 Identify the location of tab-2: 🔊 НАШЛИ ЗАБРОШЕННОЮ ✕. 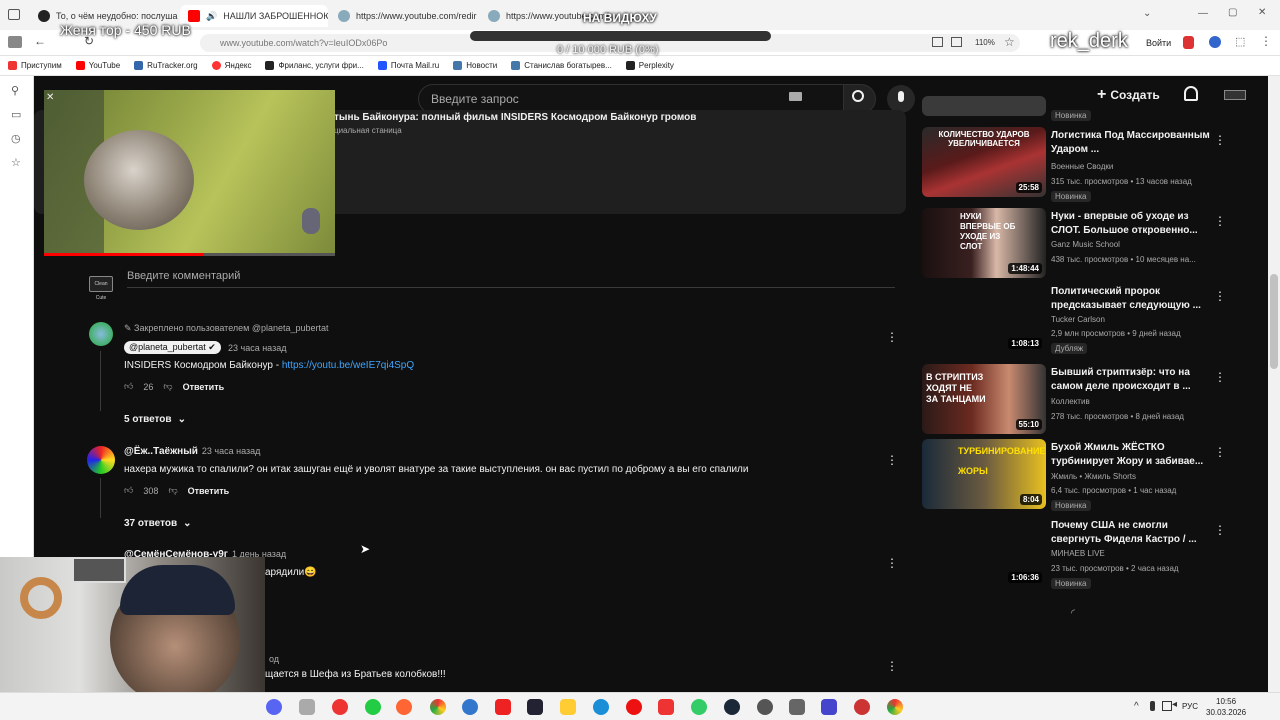
(254, 16).